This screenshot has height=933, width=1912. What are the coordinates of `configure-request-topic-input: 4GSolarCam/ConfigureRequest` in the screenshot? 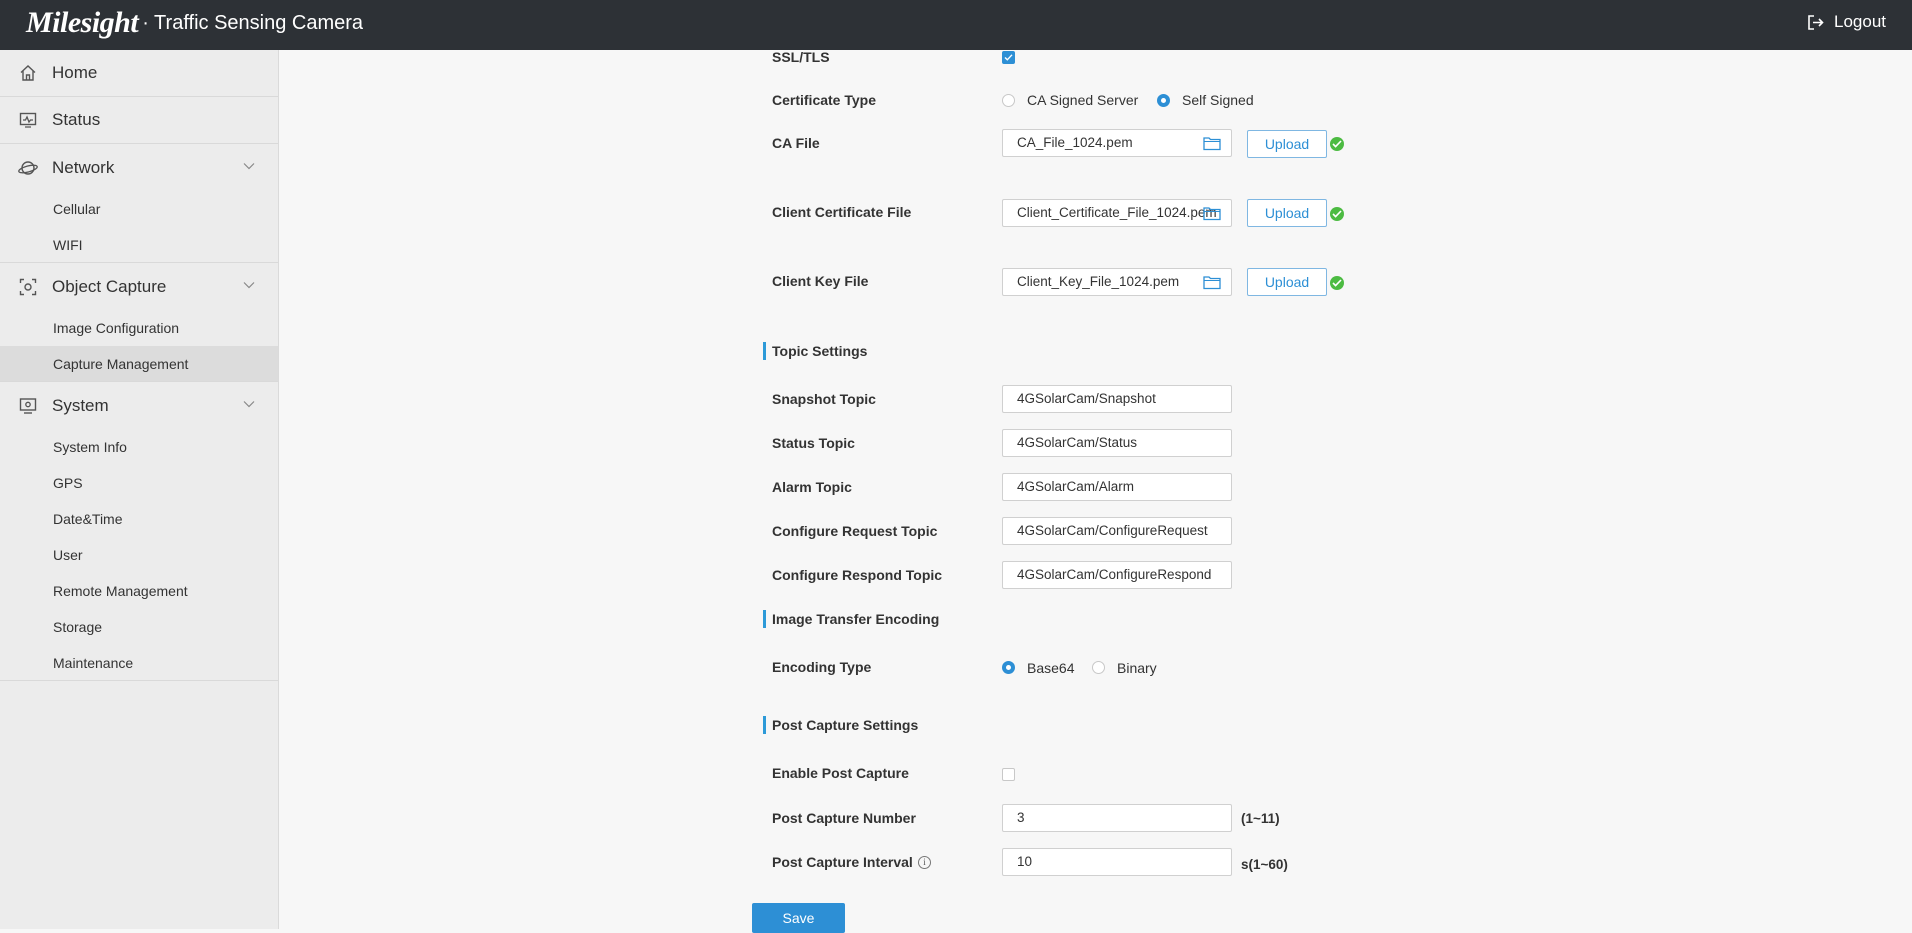 It's located at (1117, 531).